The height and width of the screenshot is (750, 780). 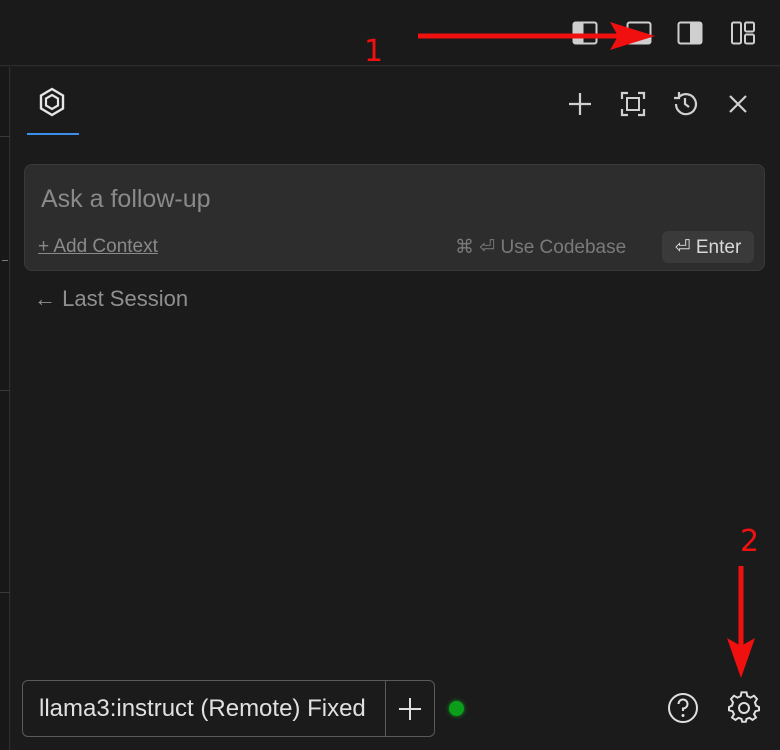 I want to click on fullscreen-icon, so click(x=633, y=104).